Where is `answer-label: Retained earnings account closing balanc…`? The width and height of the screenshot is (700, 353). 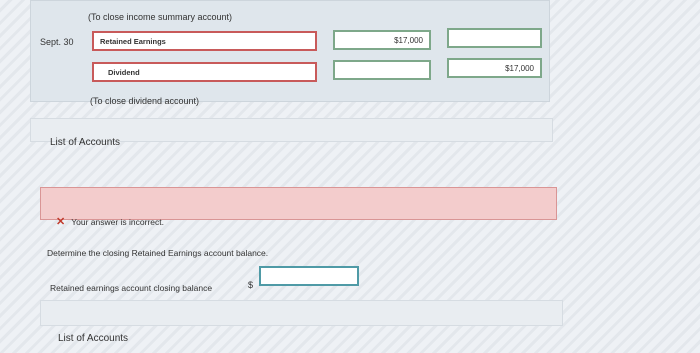
answer-label: Retained earnings account closing balanc… is located at coordinates (131, 288).